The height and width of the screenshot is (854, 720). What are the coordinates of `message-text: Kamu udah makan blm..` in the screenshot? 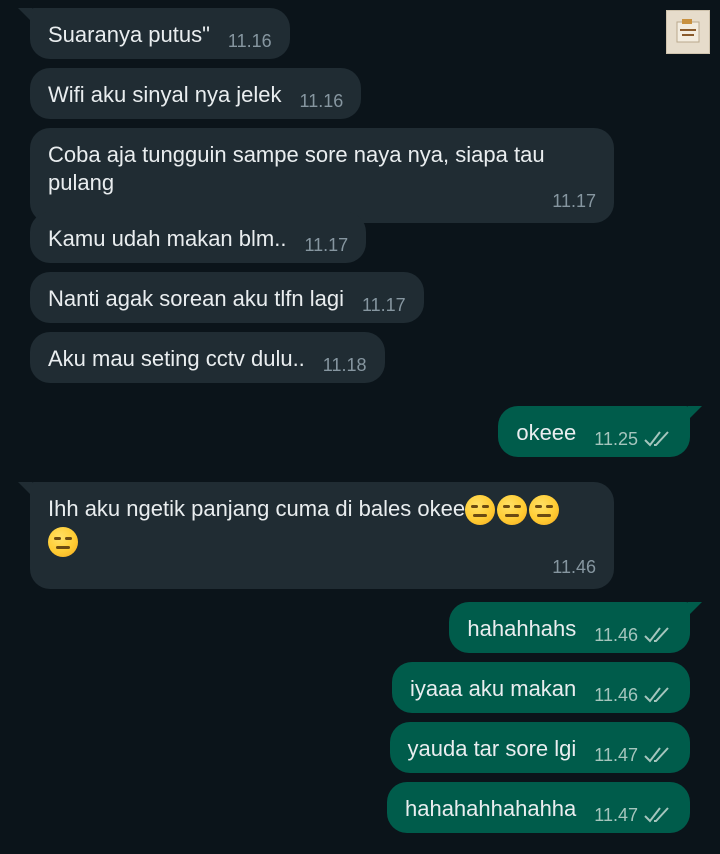 It's located at (167, 238).